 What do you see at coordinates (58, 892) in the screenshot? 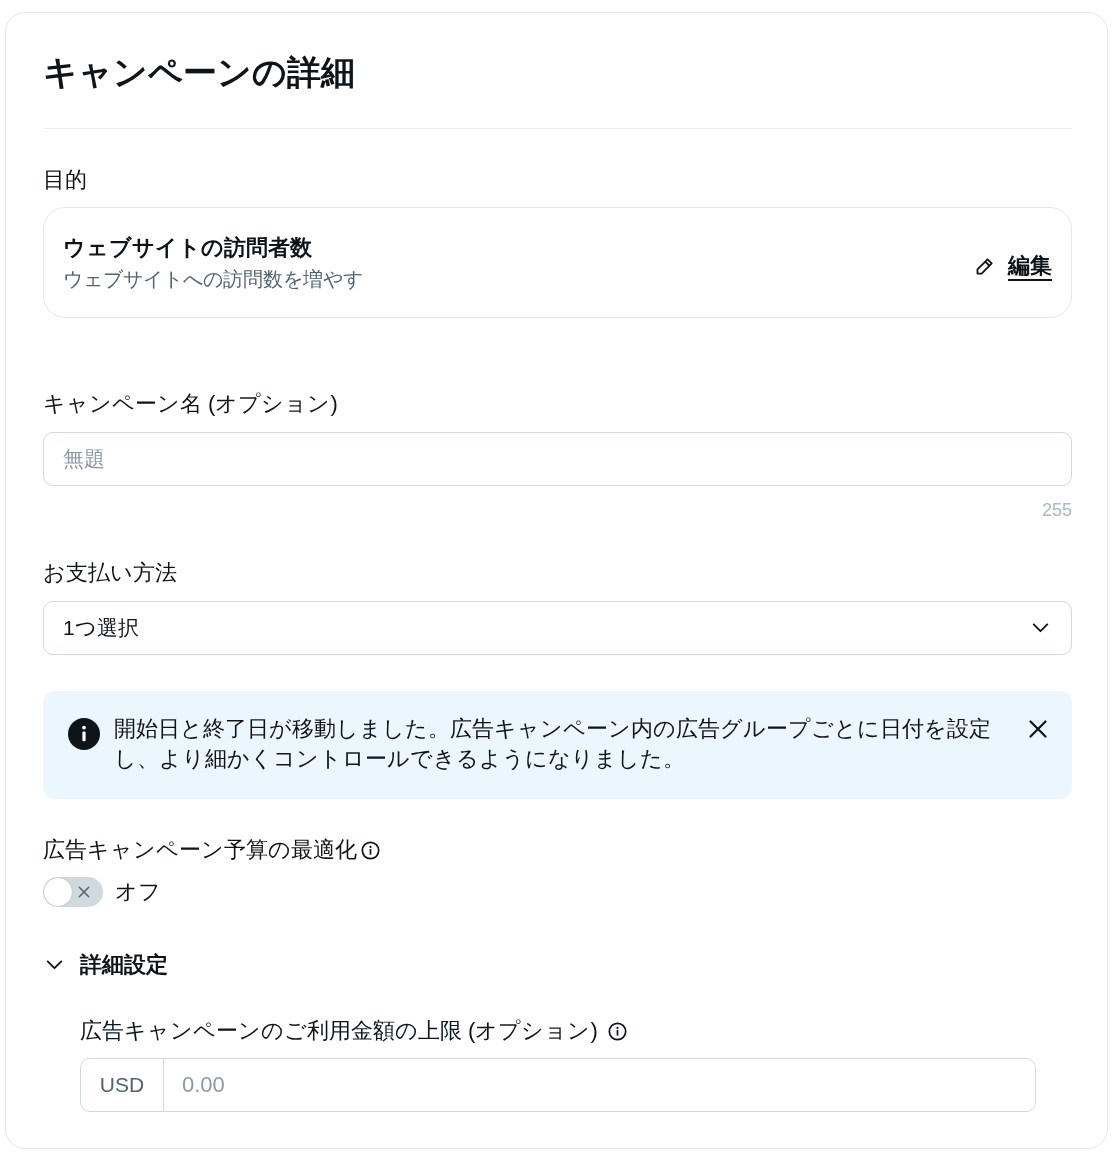
I see `toggle-knob` at bounding box center [58, 892].